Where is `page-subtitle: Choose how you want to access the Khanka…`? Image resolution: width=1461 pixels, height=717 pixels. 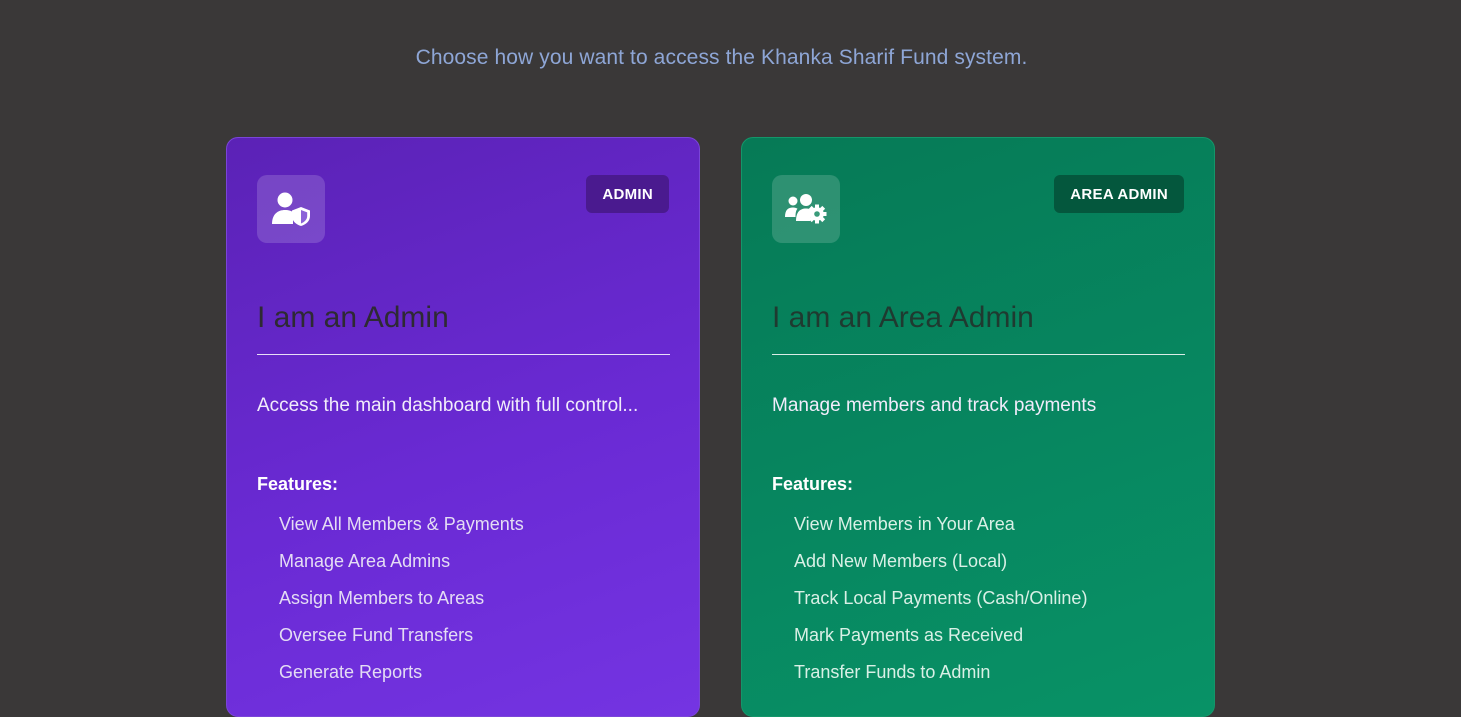 page-subtitle: Choose how you want to access the Khanka… is located at coordinates (721, 57).